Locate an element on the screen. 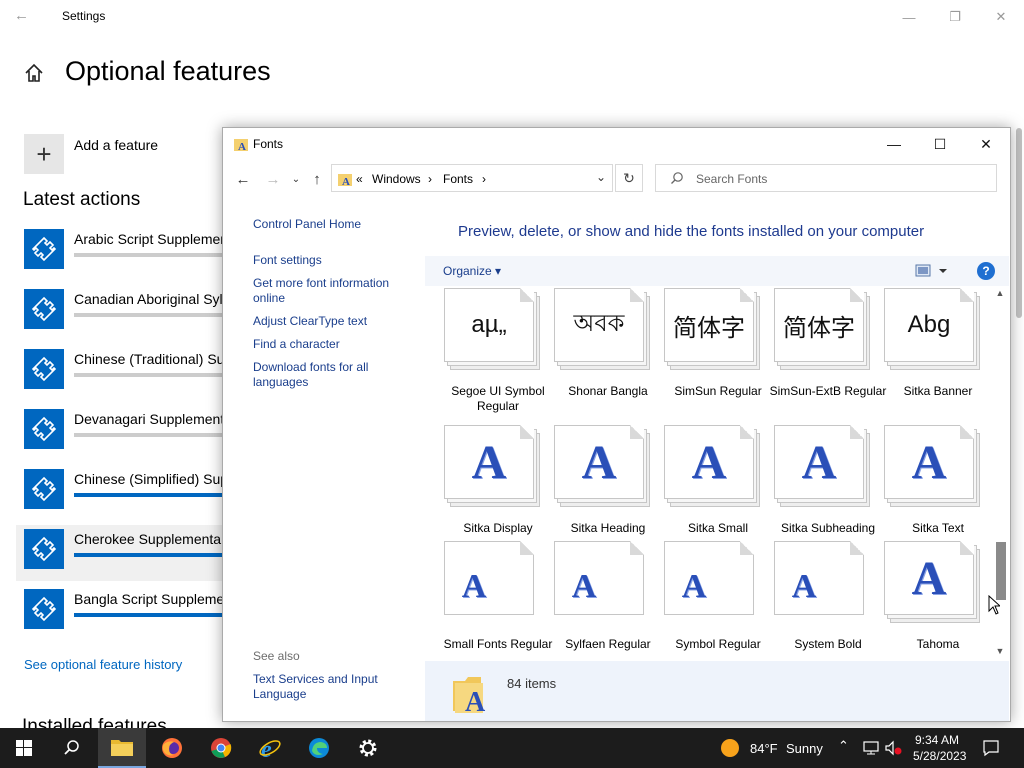  folder-icon is located at coordinates (122, 748).